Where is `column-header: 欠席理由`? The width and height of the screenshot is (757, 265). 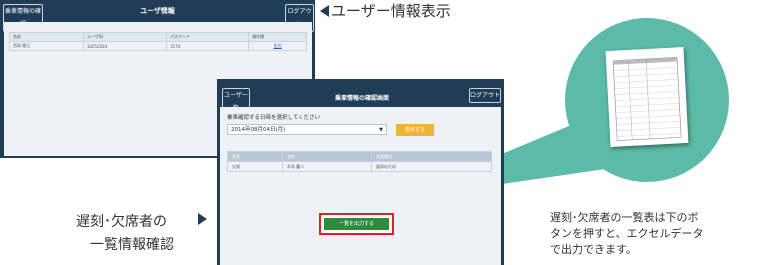
column-header: 欠席理由 is located at coordinates (431, 156).